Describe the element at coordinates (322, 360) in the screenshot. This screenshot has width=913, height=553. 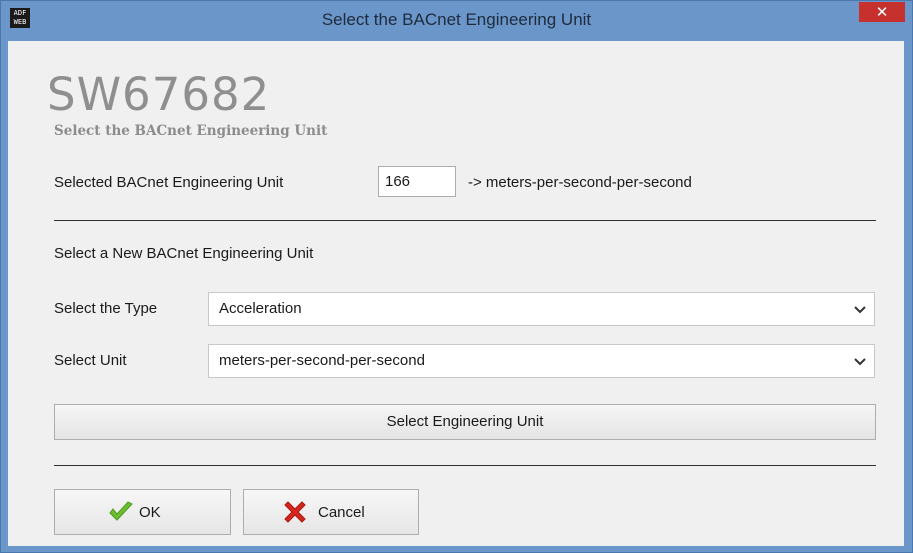
I see `unit-select-value: meters-per-second-per-second` at that location.